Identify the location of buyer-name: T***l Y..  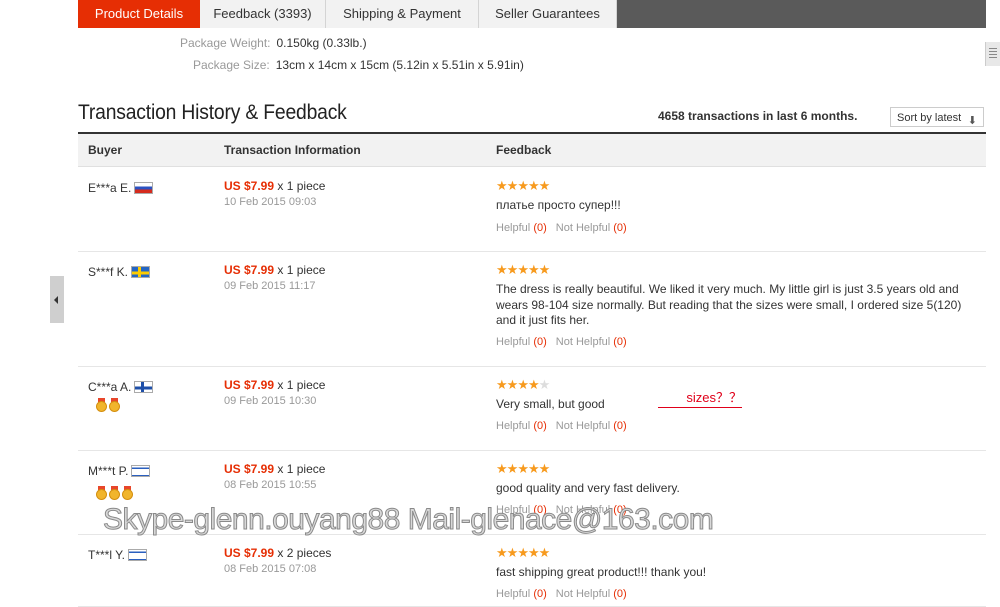
(117, 555).